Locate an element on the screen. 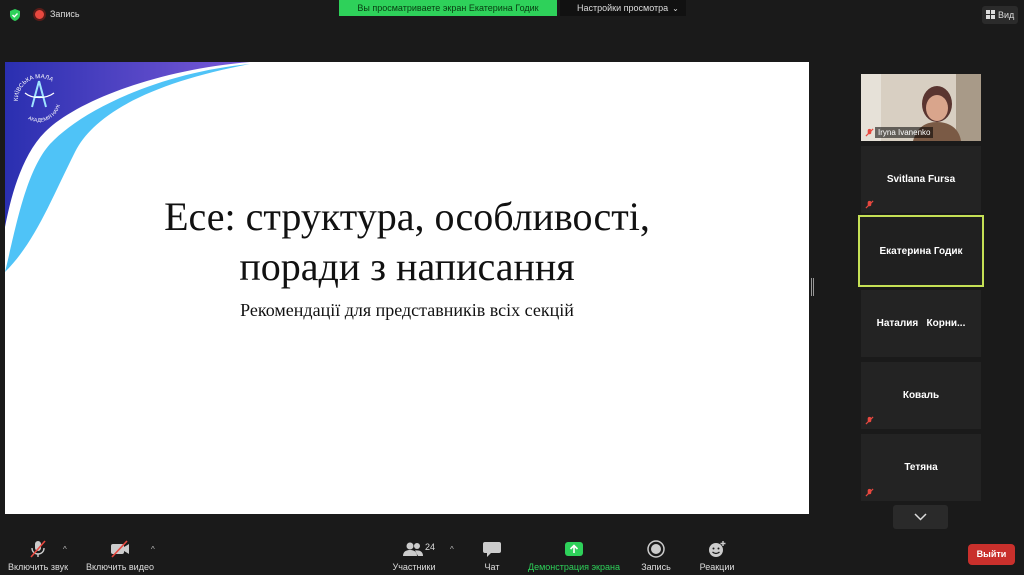  participant-name: Svitlana Fursa is located at coordinates (921, 179).